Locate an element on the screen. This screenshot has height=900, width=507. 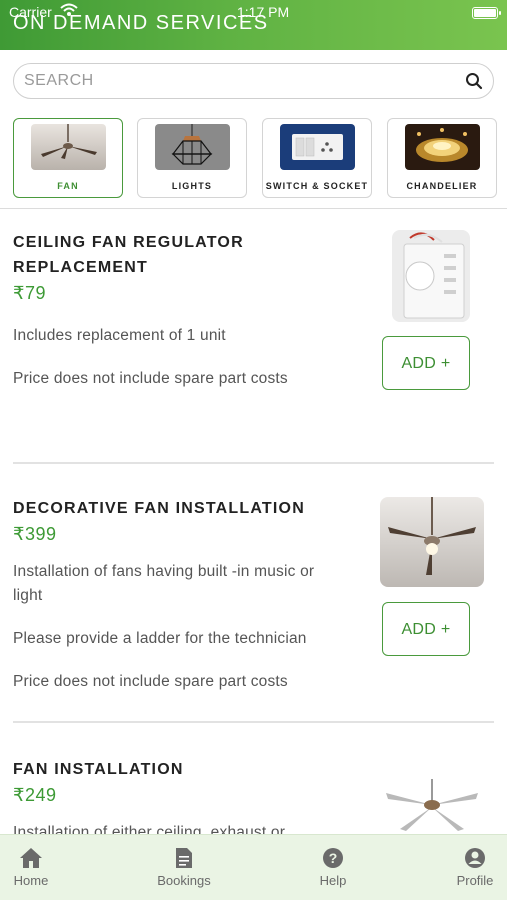
nav-help: ? Help is located at coordinates (333, 867).